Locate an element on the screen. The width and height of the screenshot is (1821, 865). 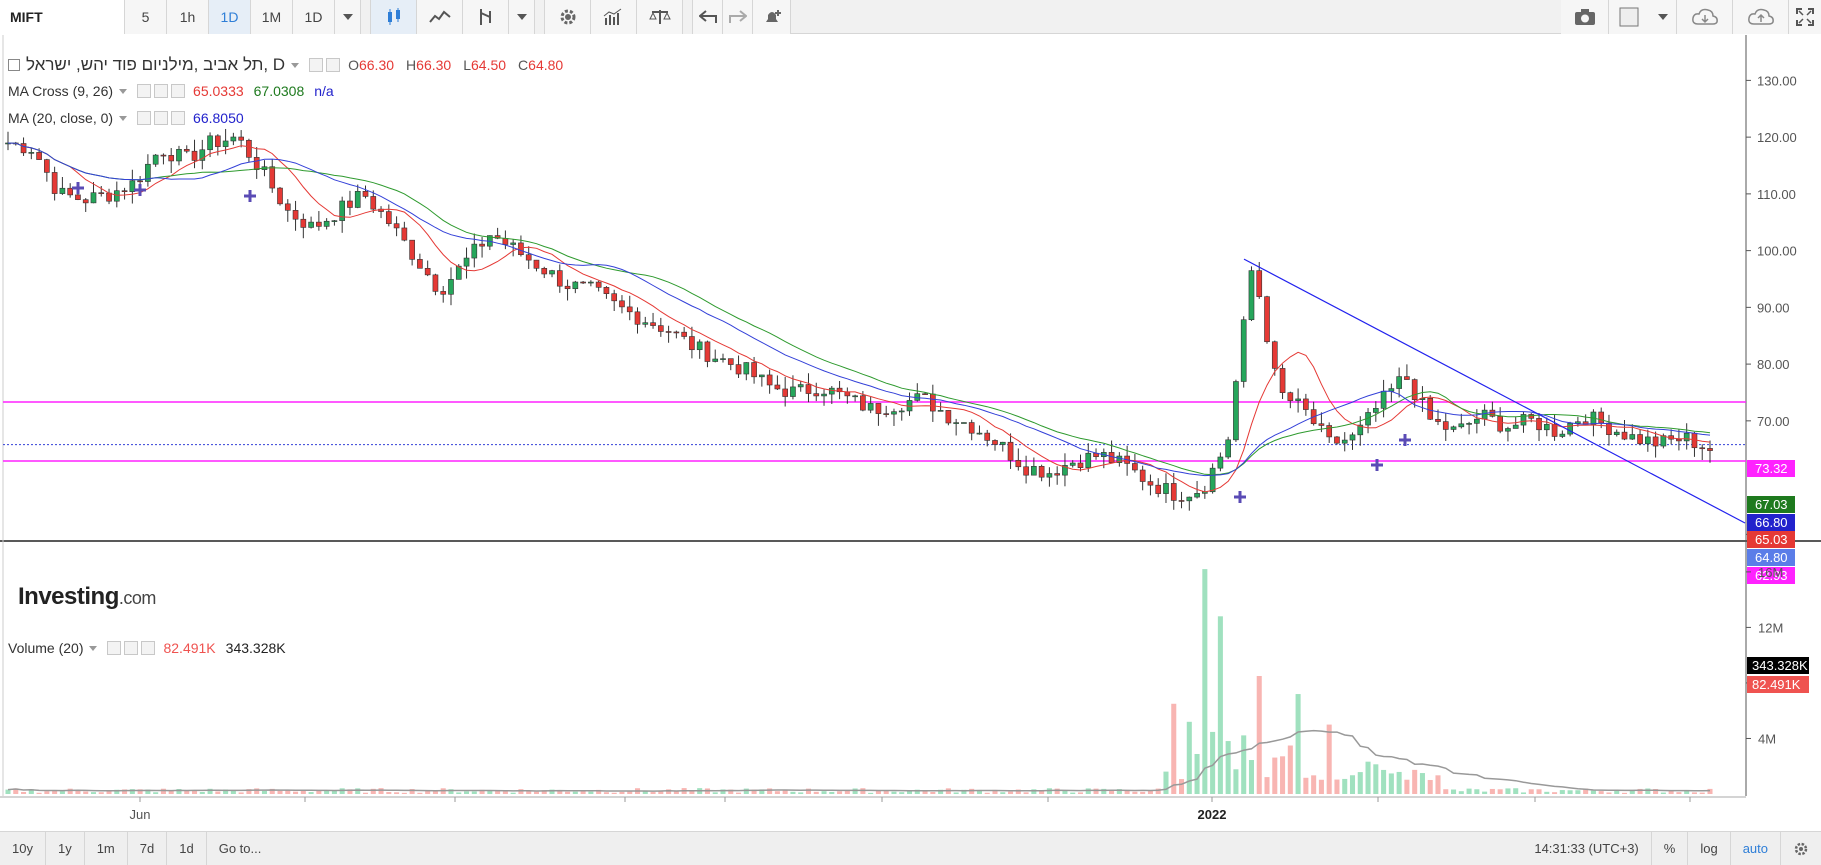
settings-button is located at coordinates (568, 17).